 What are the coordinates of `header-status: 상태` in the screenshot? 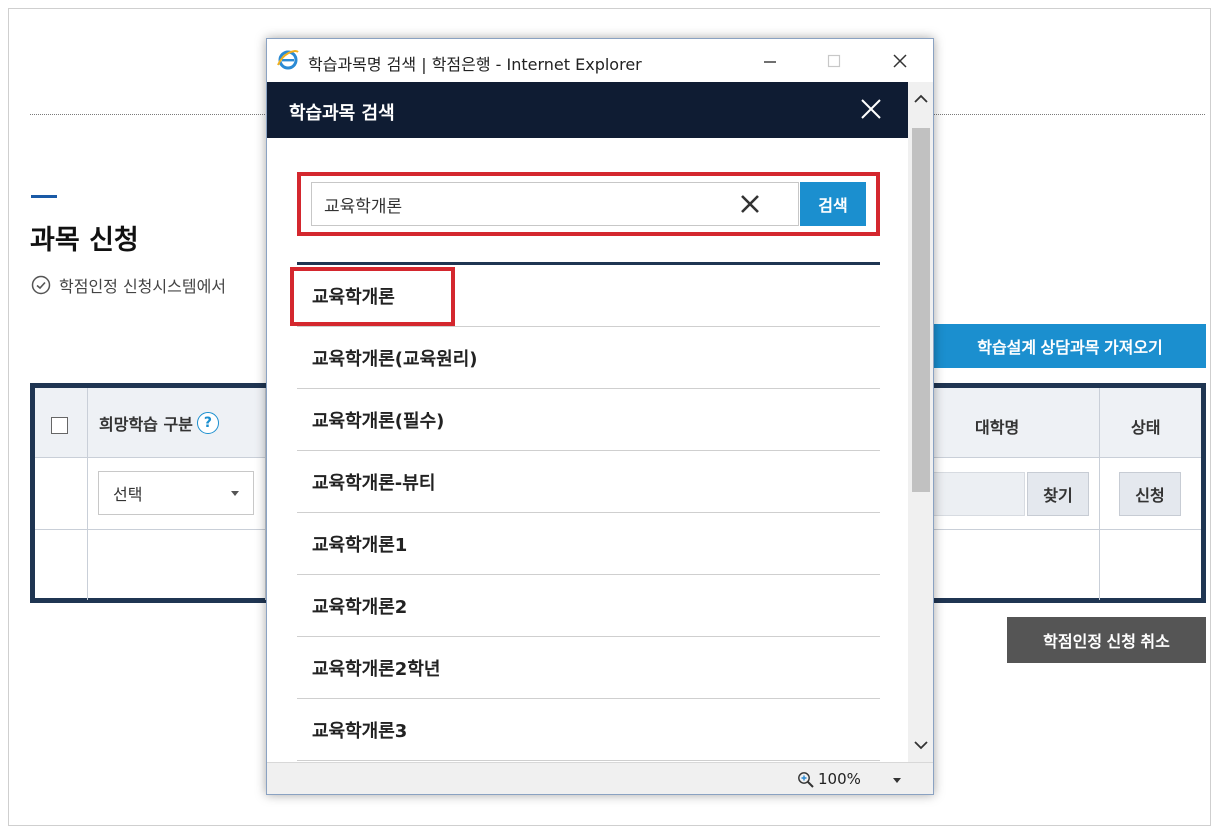 It's located at (1146, 427).